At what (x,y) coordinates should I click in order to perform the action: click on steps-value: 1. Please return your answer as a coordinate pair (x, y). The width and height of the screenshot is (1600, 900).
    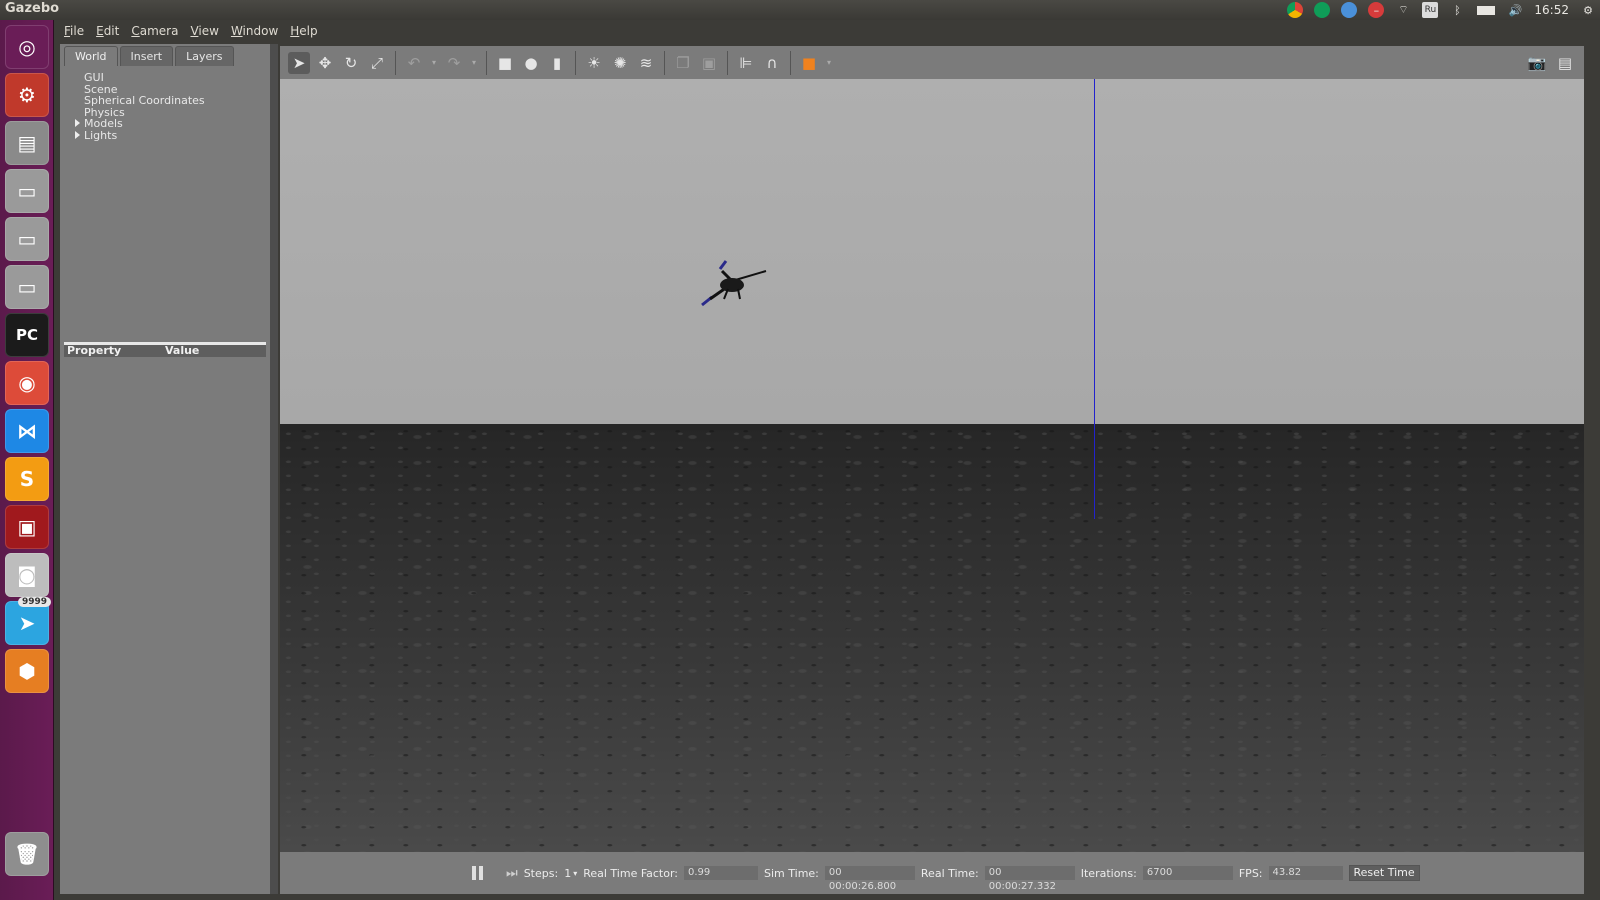
    Looking at the image, I should click on (567, 873).